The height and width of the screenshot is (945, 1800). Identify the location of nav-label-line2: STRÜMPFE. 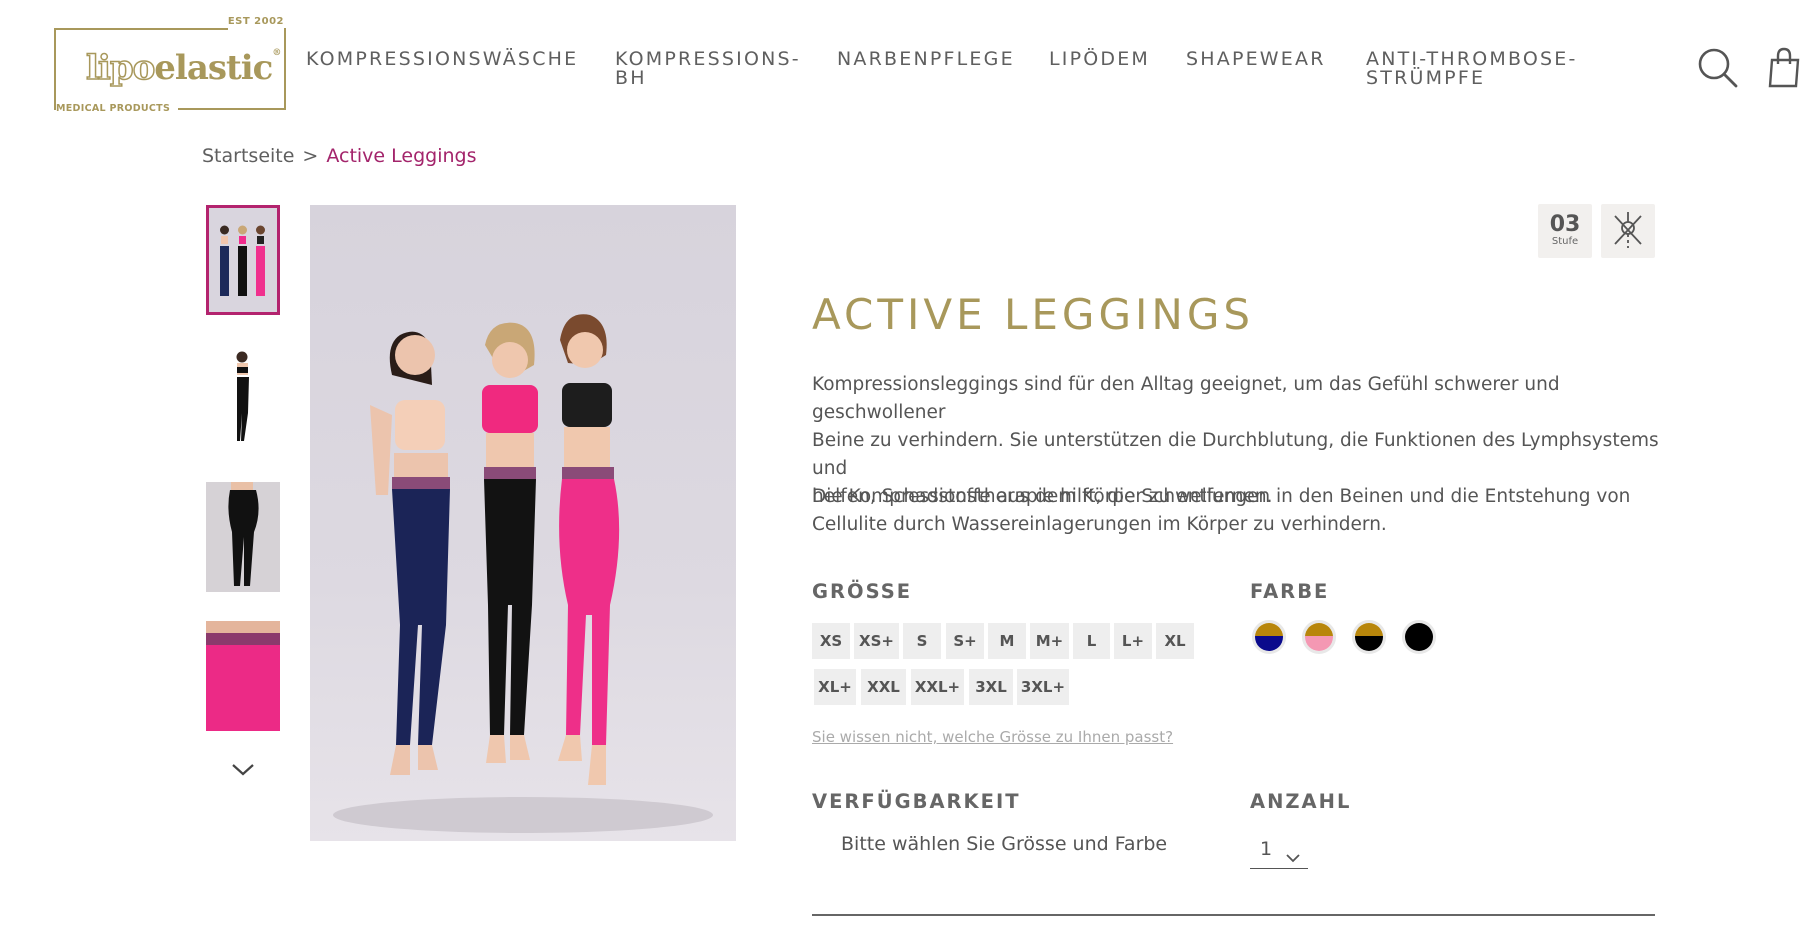
(1426, 78).